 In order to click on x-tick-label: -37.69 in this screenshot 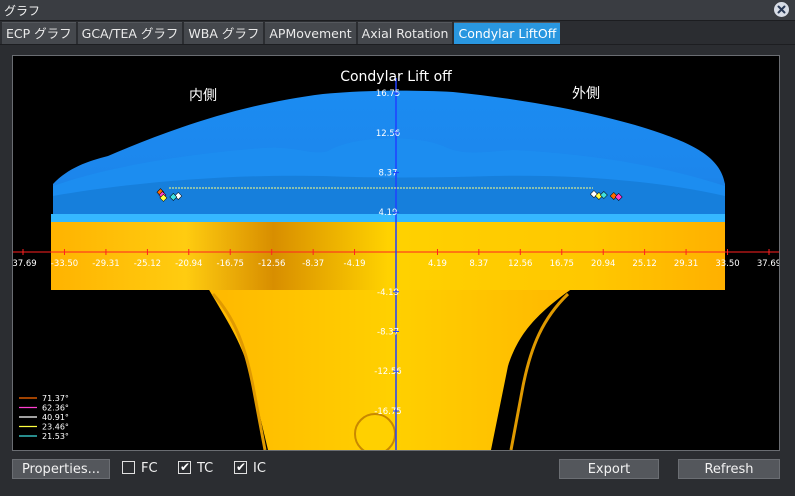, I will do `click(25, 264)`.